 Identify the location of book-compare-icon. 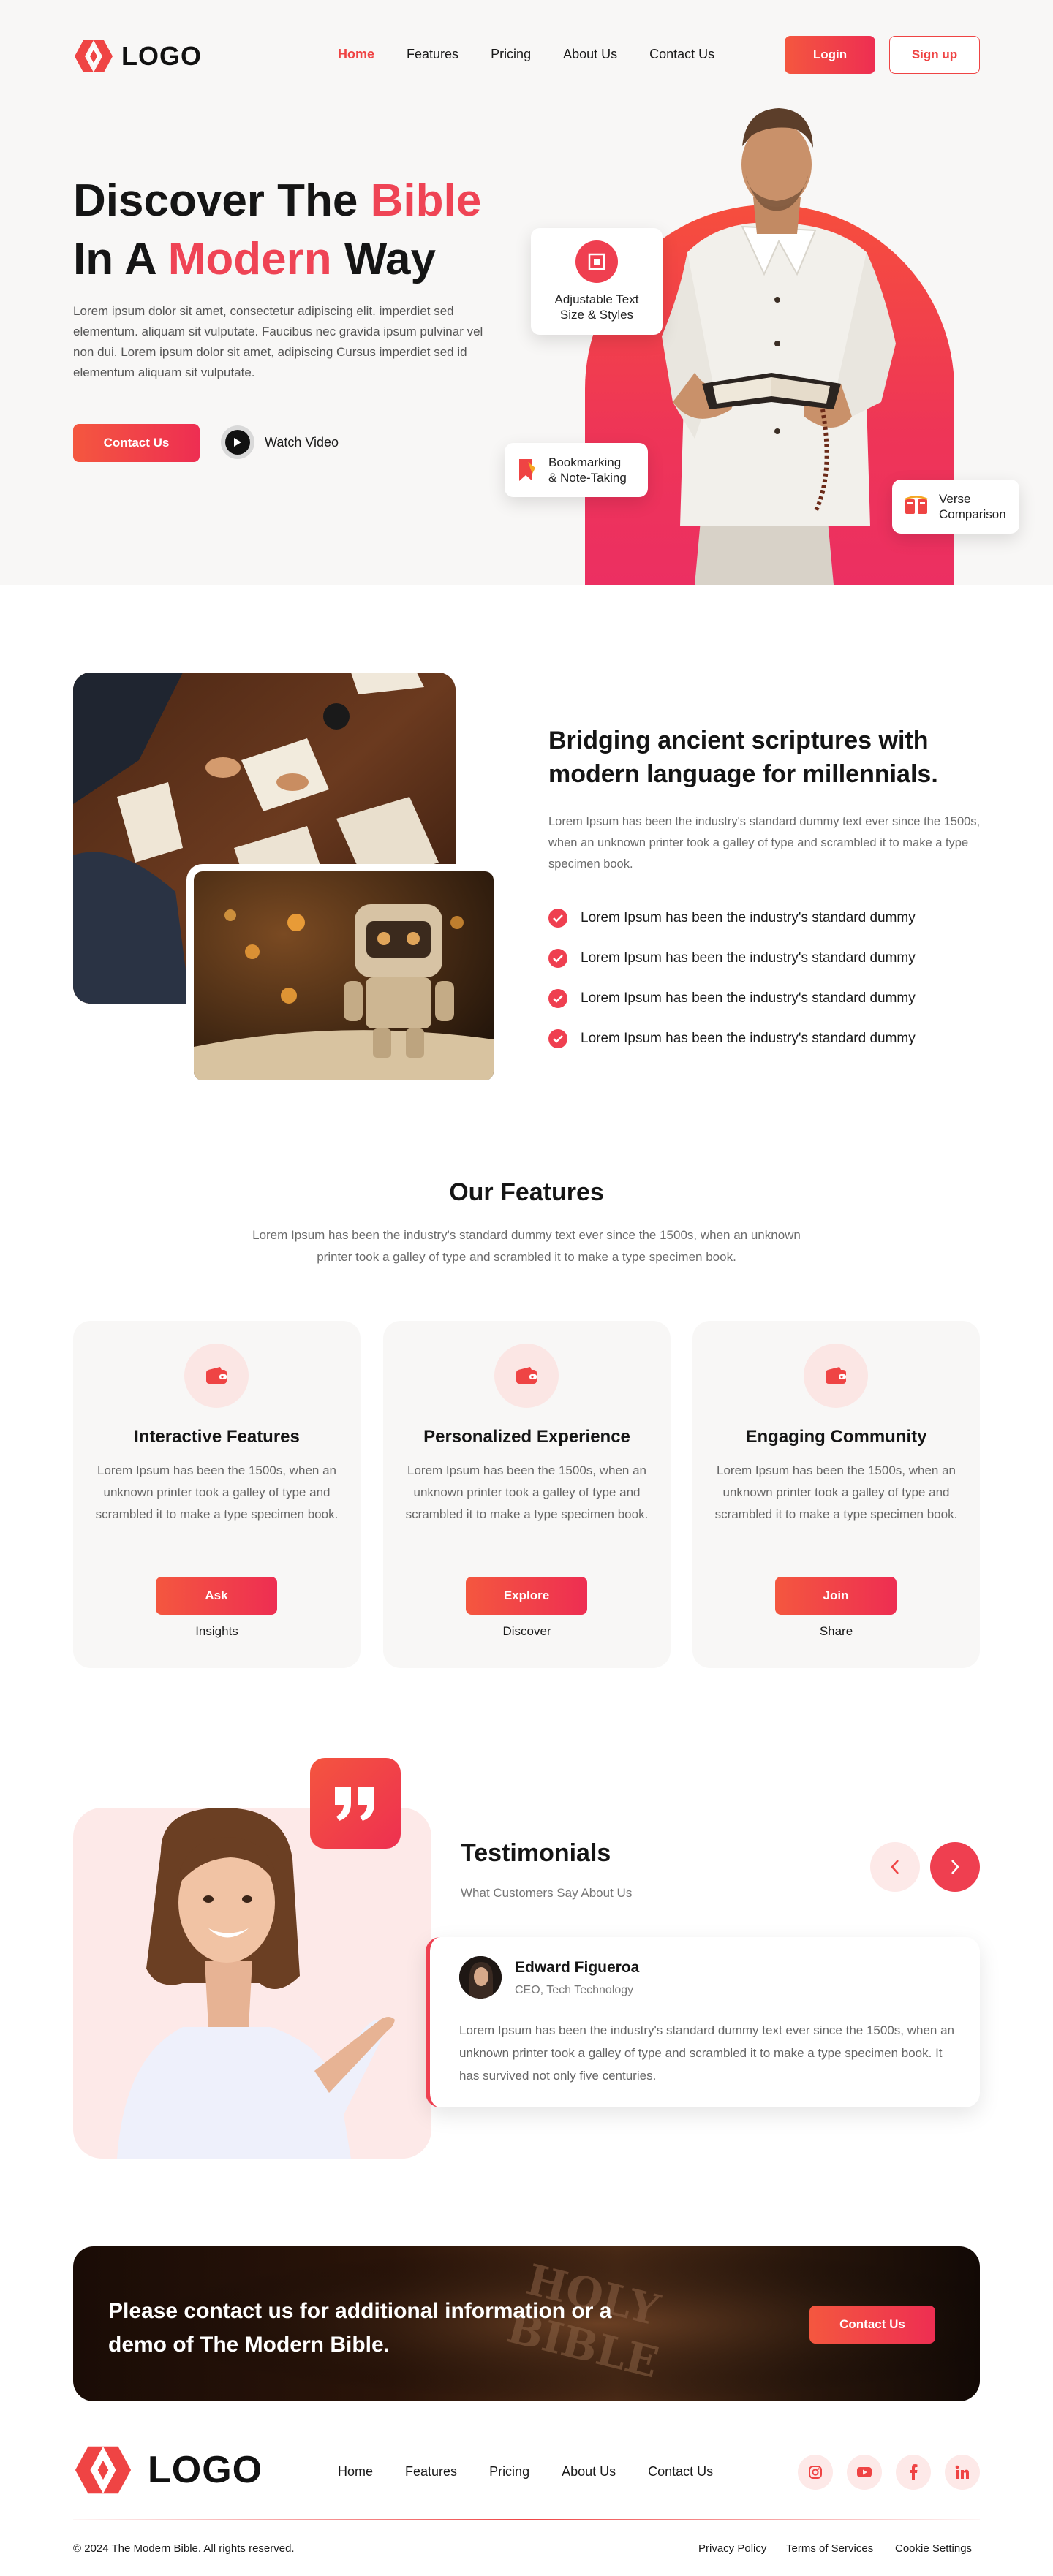
(916, 505).